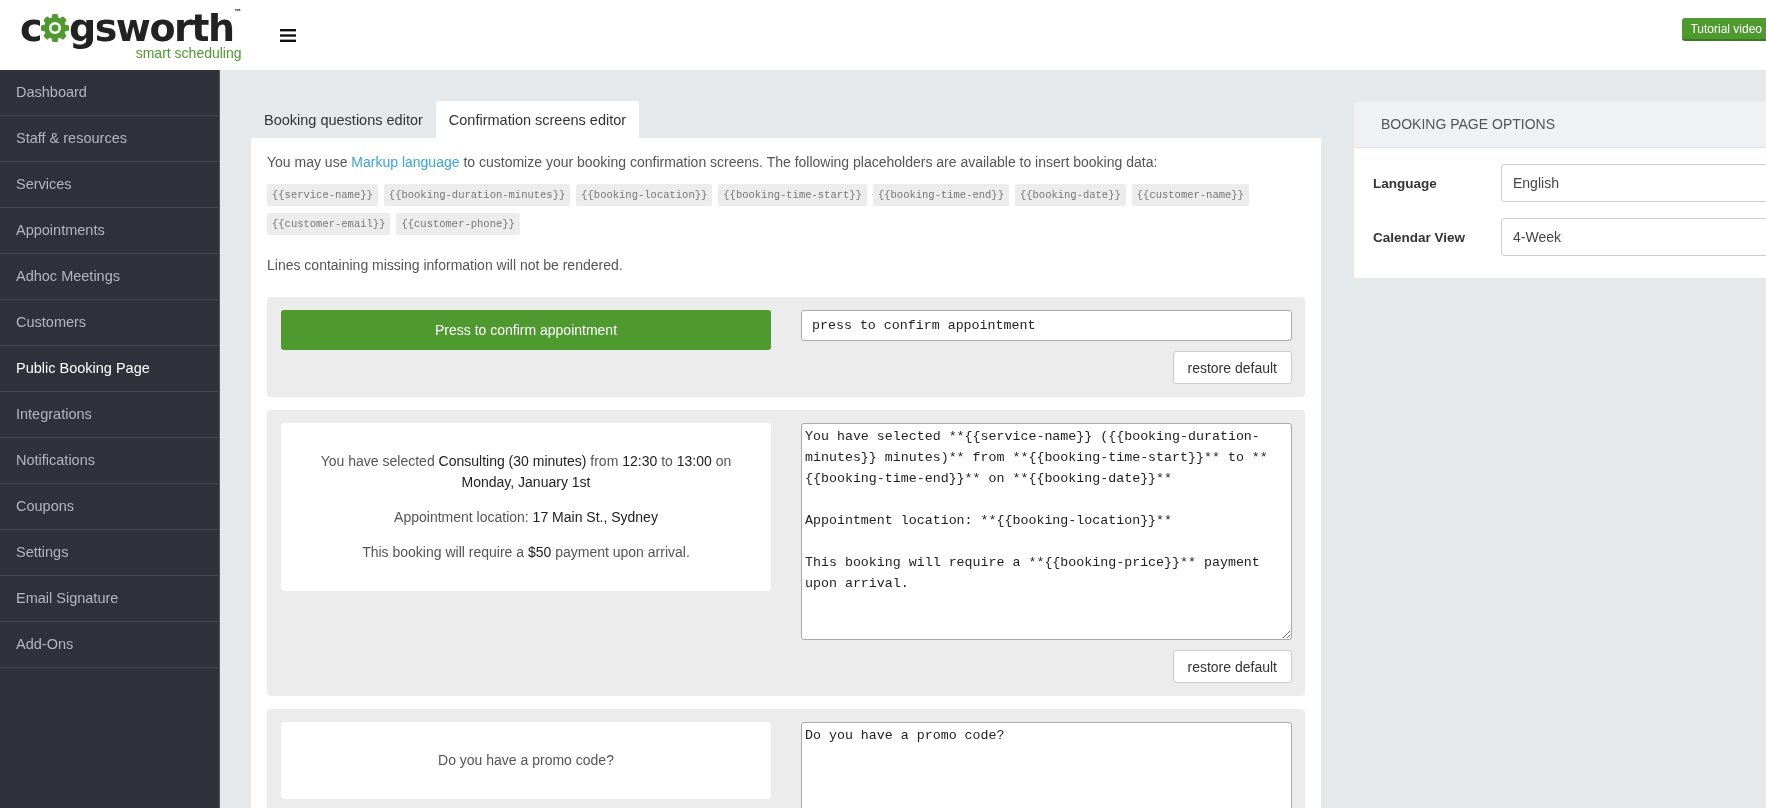 This screenshot has height=808, width=1766. Describe the element at coordinates (109, 93) in the screenshot. I see `sidebar-item: Dashboard` at that location.